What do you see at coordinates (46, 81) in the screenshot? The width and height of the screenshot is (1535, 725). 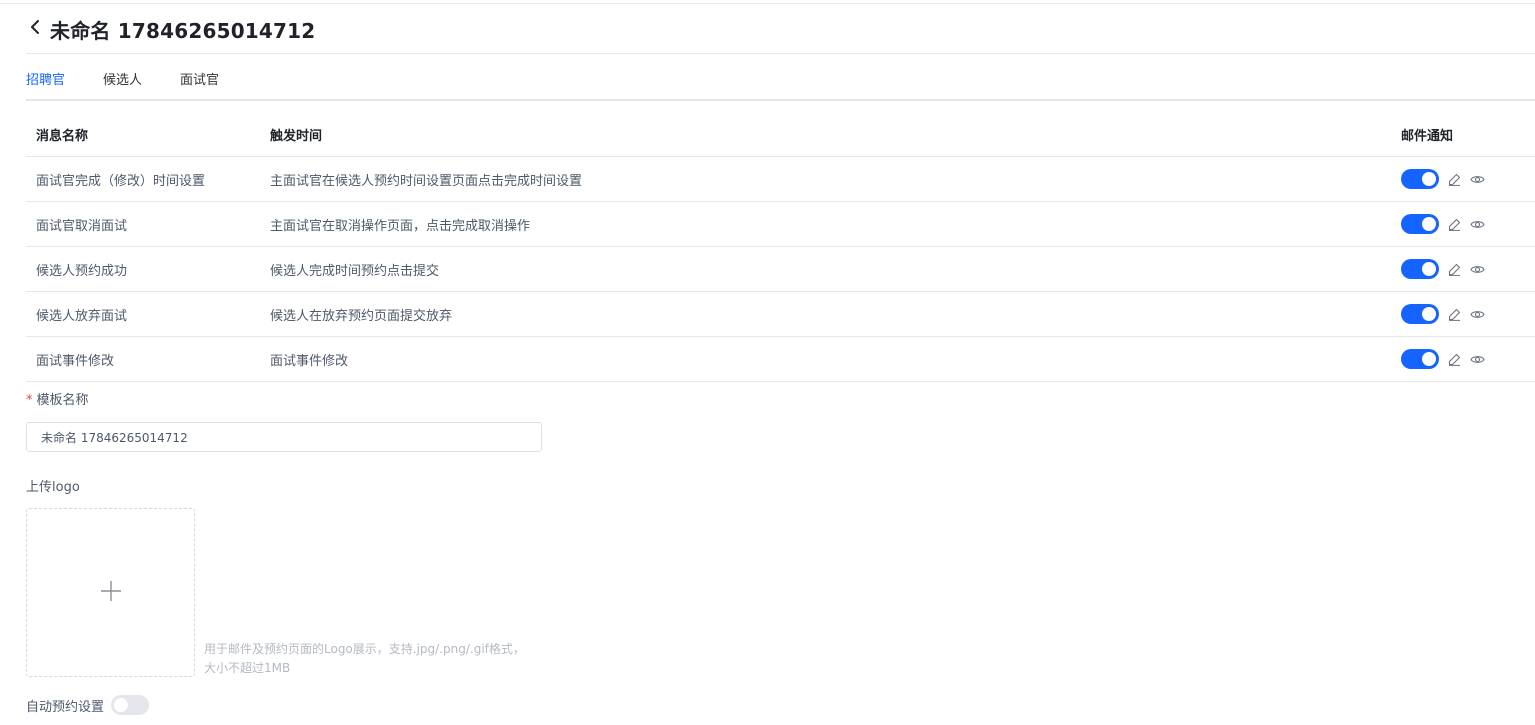 I see `tab-recruiter: 招聘官` at bounding box center [46, 81].